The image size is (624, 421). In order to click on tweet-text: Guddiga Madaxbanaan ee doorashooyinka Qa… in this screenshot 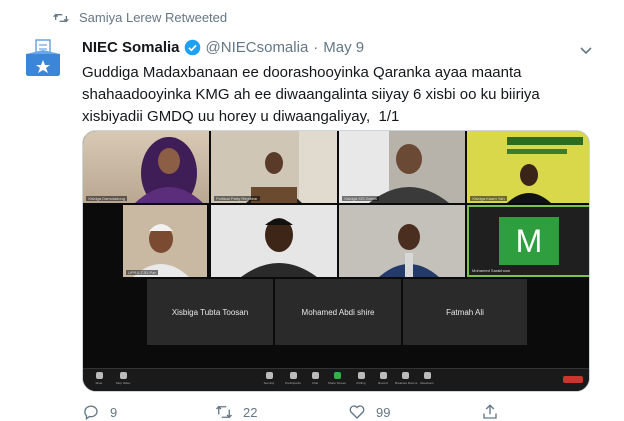, I will do `click(313, 94)`.